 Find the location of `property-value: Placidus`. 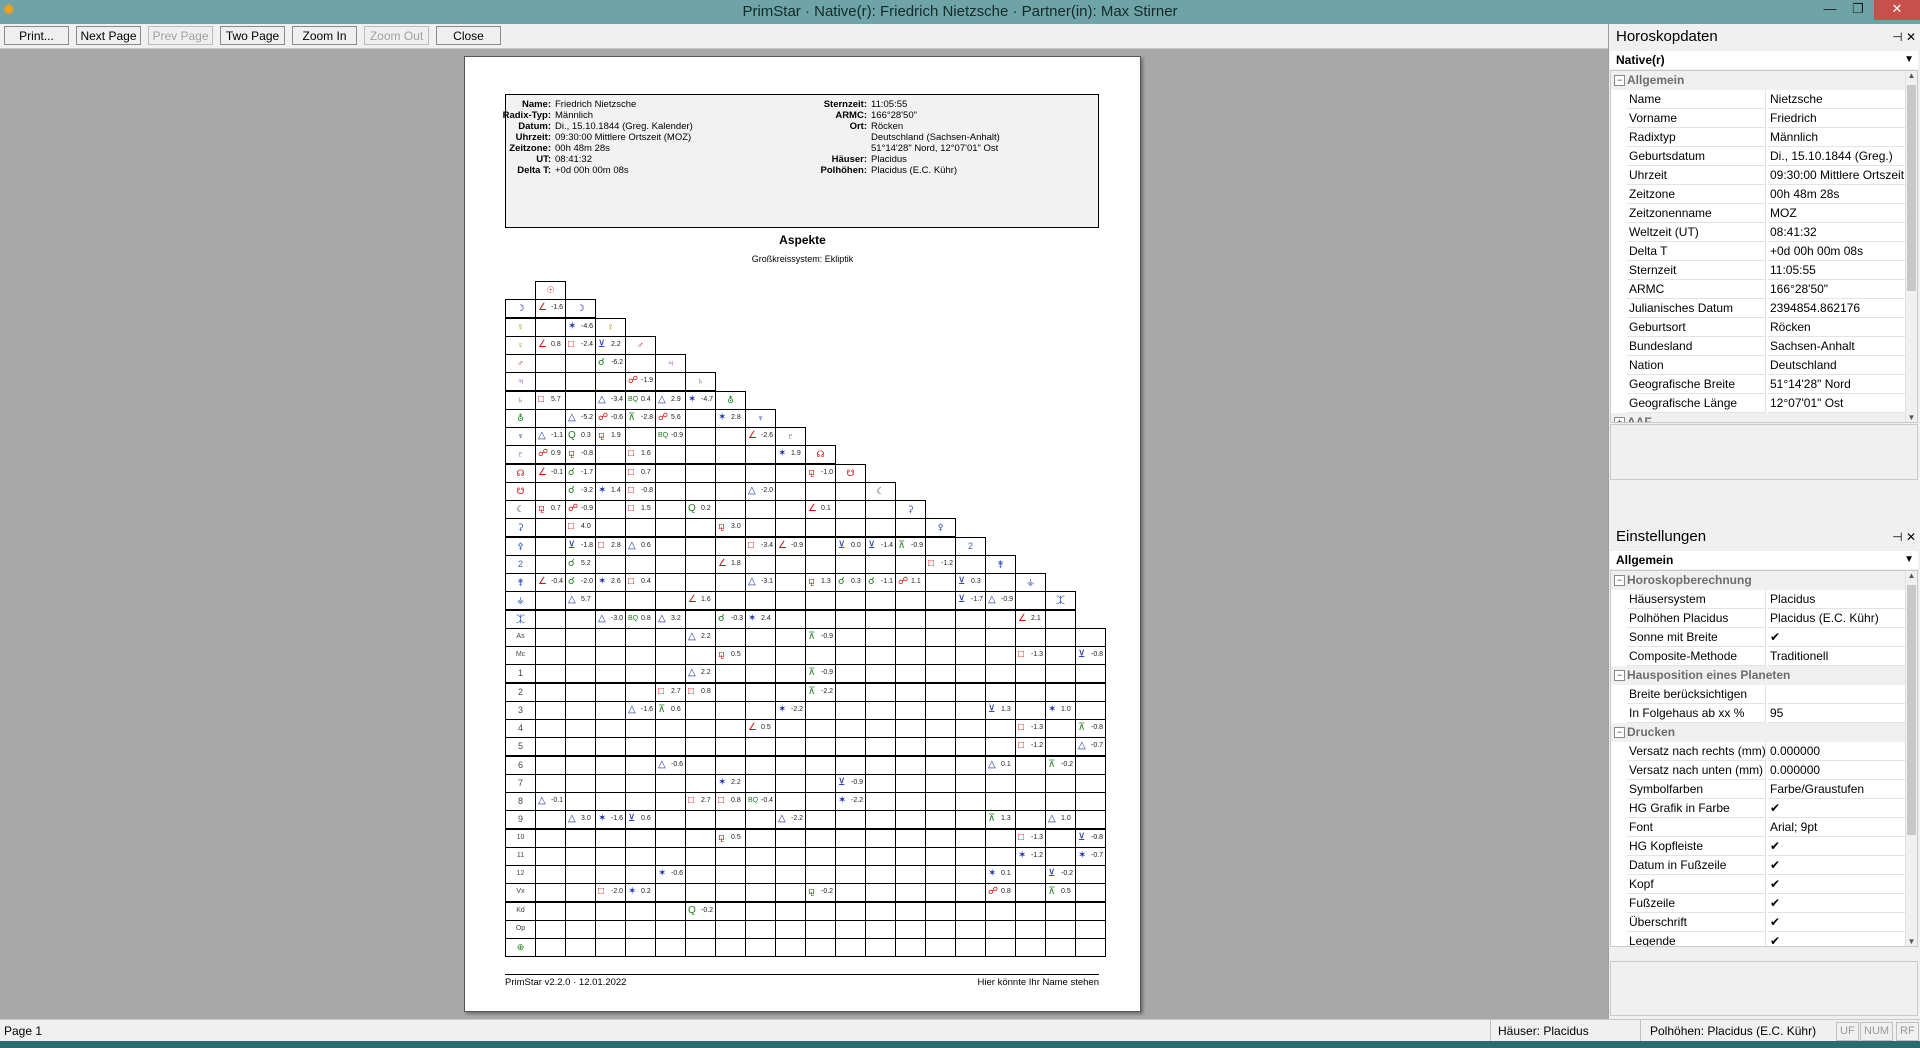

property-value: Placidus is located at coordinates (1838, 599).